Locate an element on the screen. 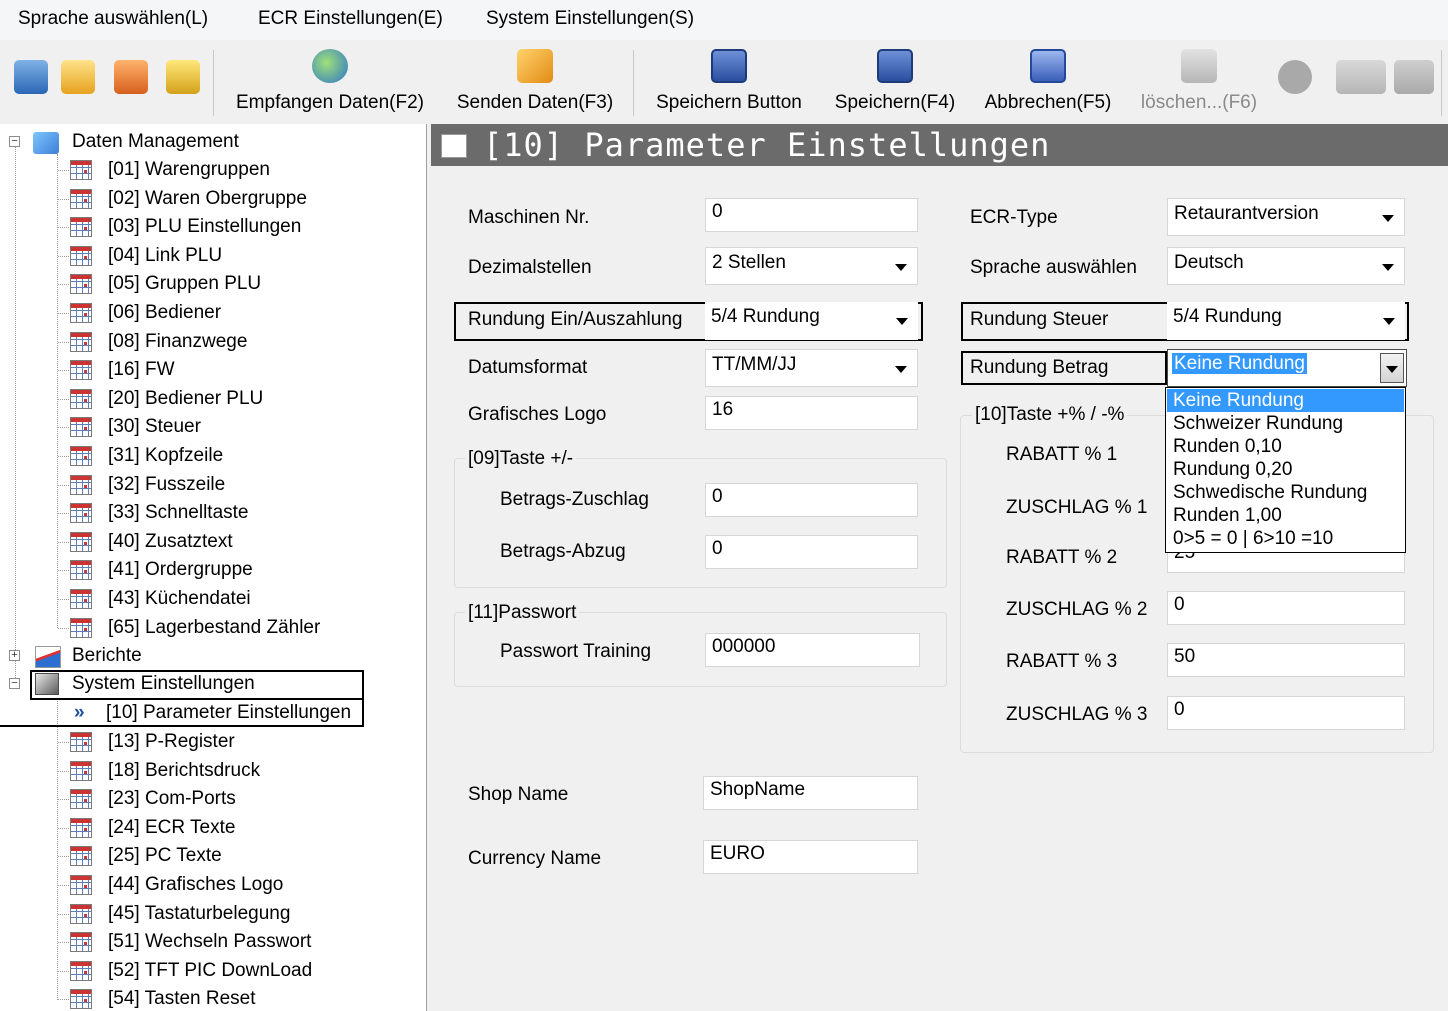 The height and width of the screenshot is (1011, 1448). dropdown-option: Schwedische Rundung is located at coordinates (1285, 492).